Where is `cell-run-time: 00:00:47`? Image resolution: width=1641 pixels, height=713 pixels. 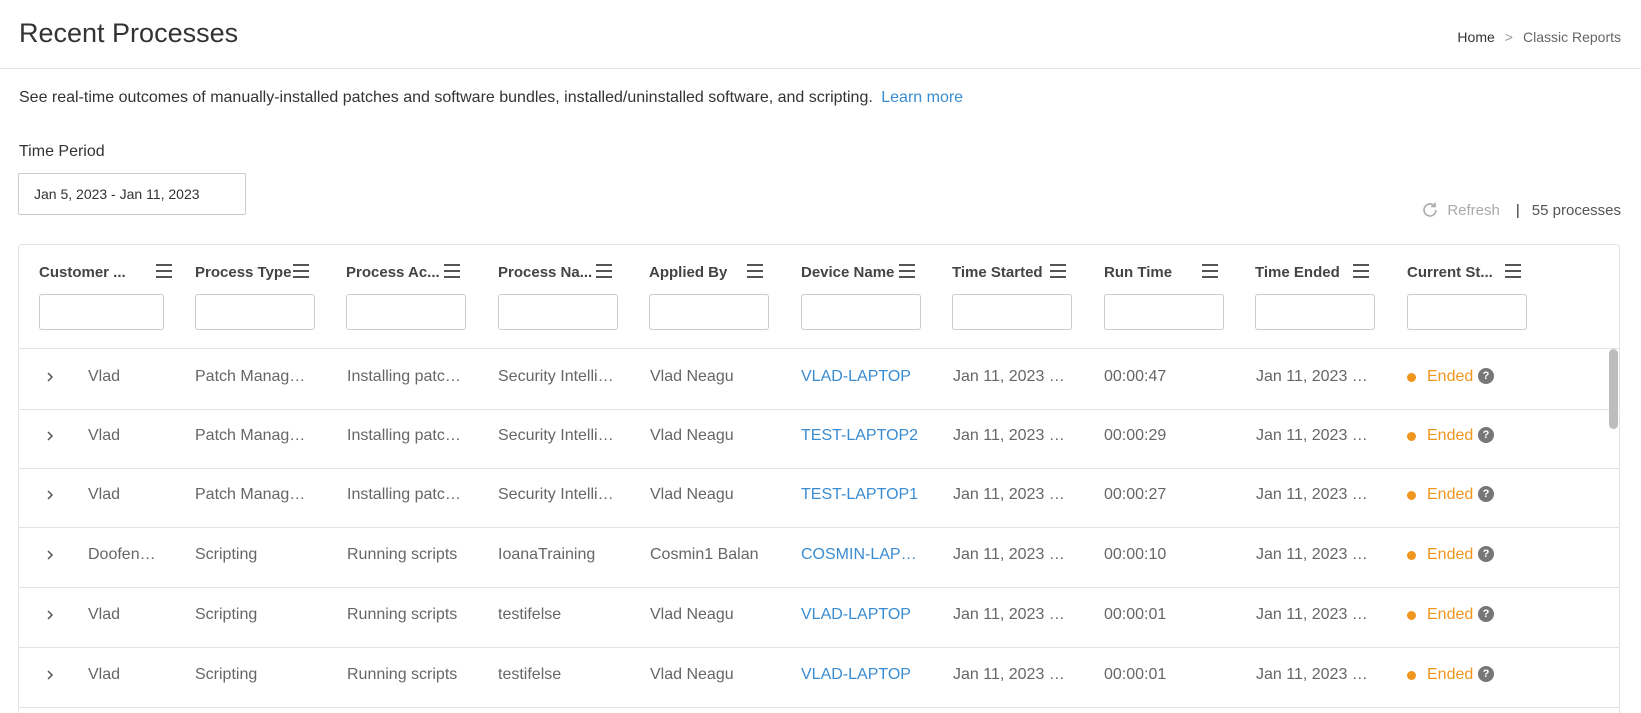
cell-run-time: 00:00:47 is located at coordinates (1135, 376).